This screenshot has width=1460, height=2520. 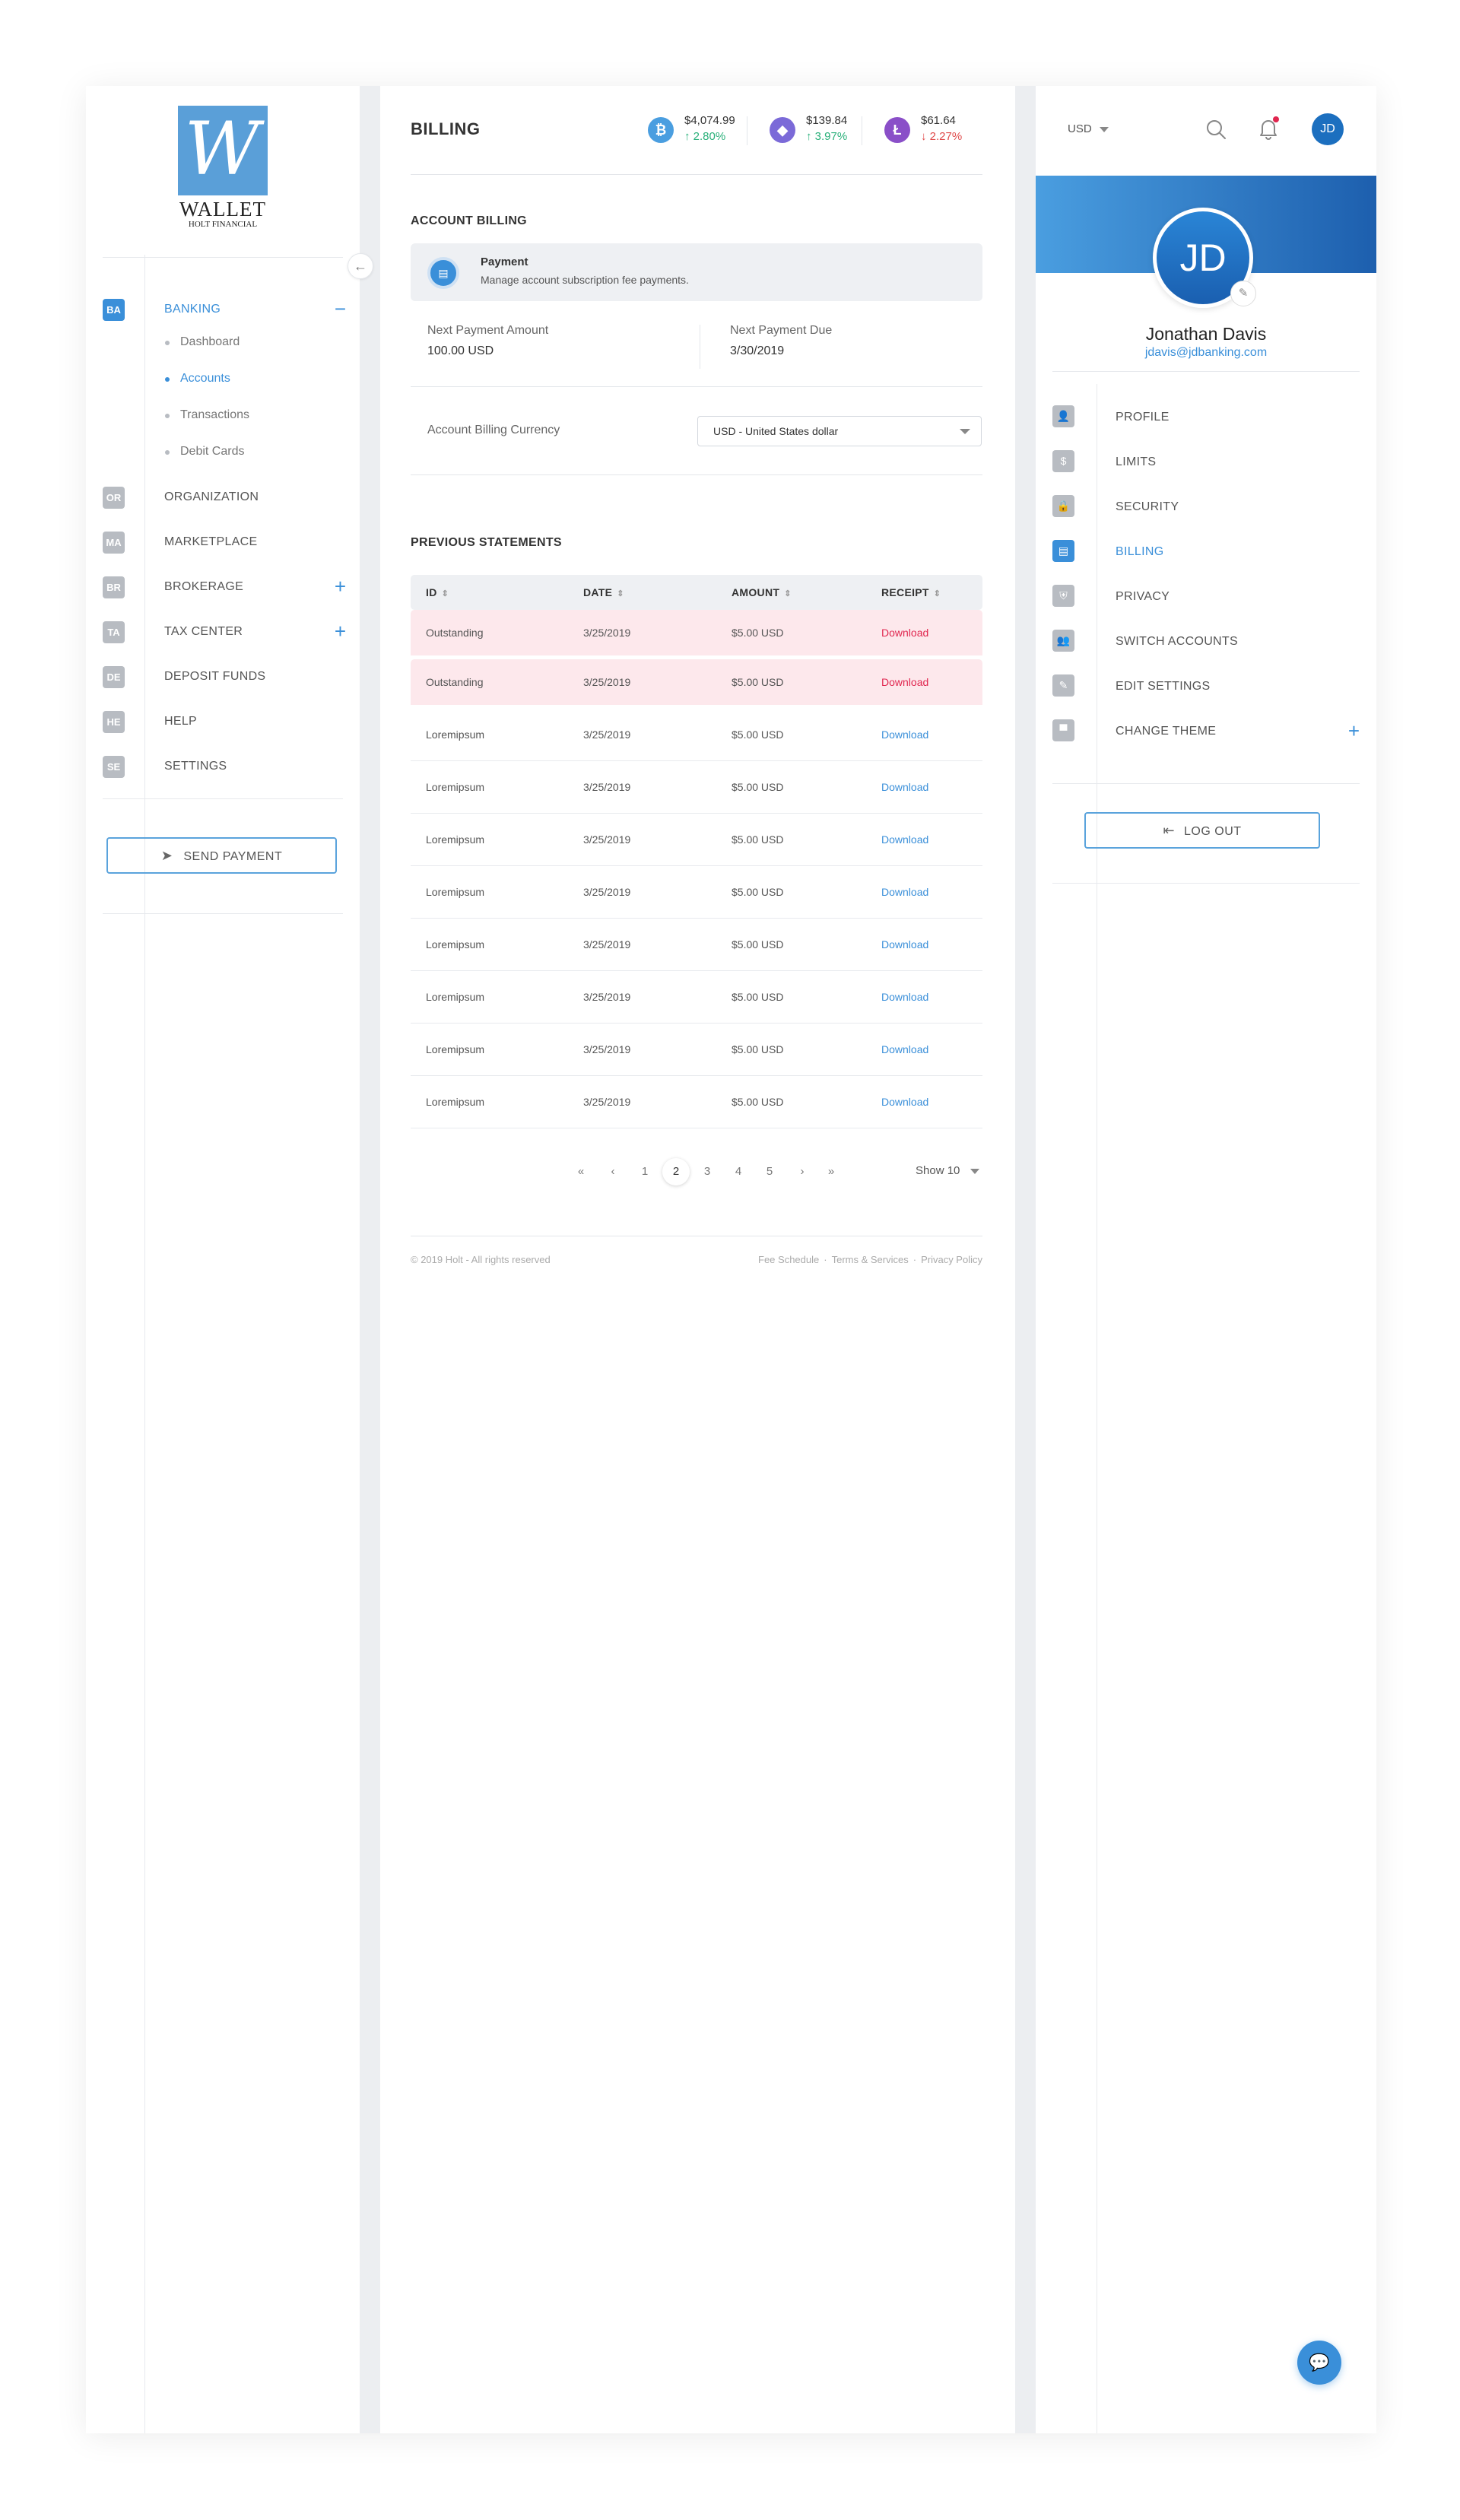 I want to click on column-header-receipt: RECEIPT ⇕, so click(x=924, y=593).